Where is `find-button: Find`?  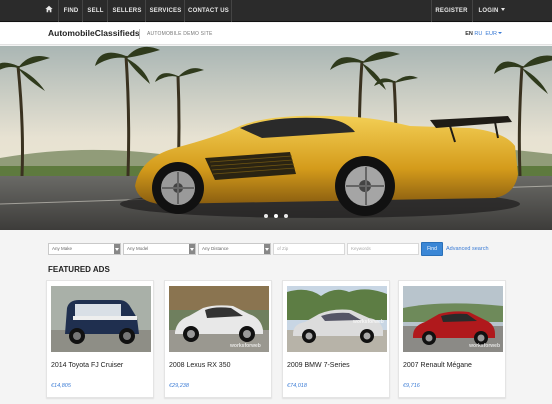
find-button: Find is located at coordinates (432, 249).